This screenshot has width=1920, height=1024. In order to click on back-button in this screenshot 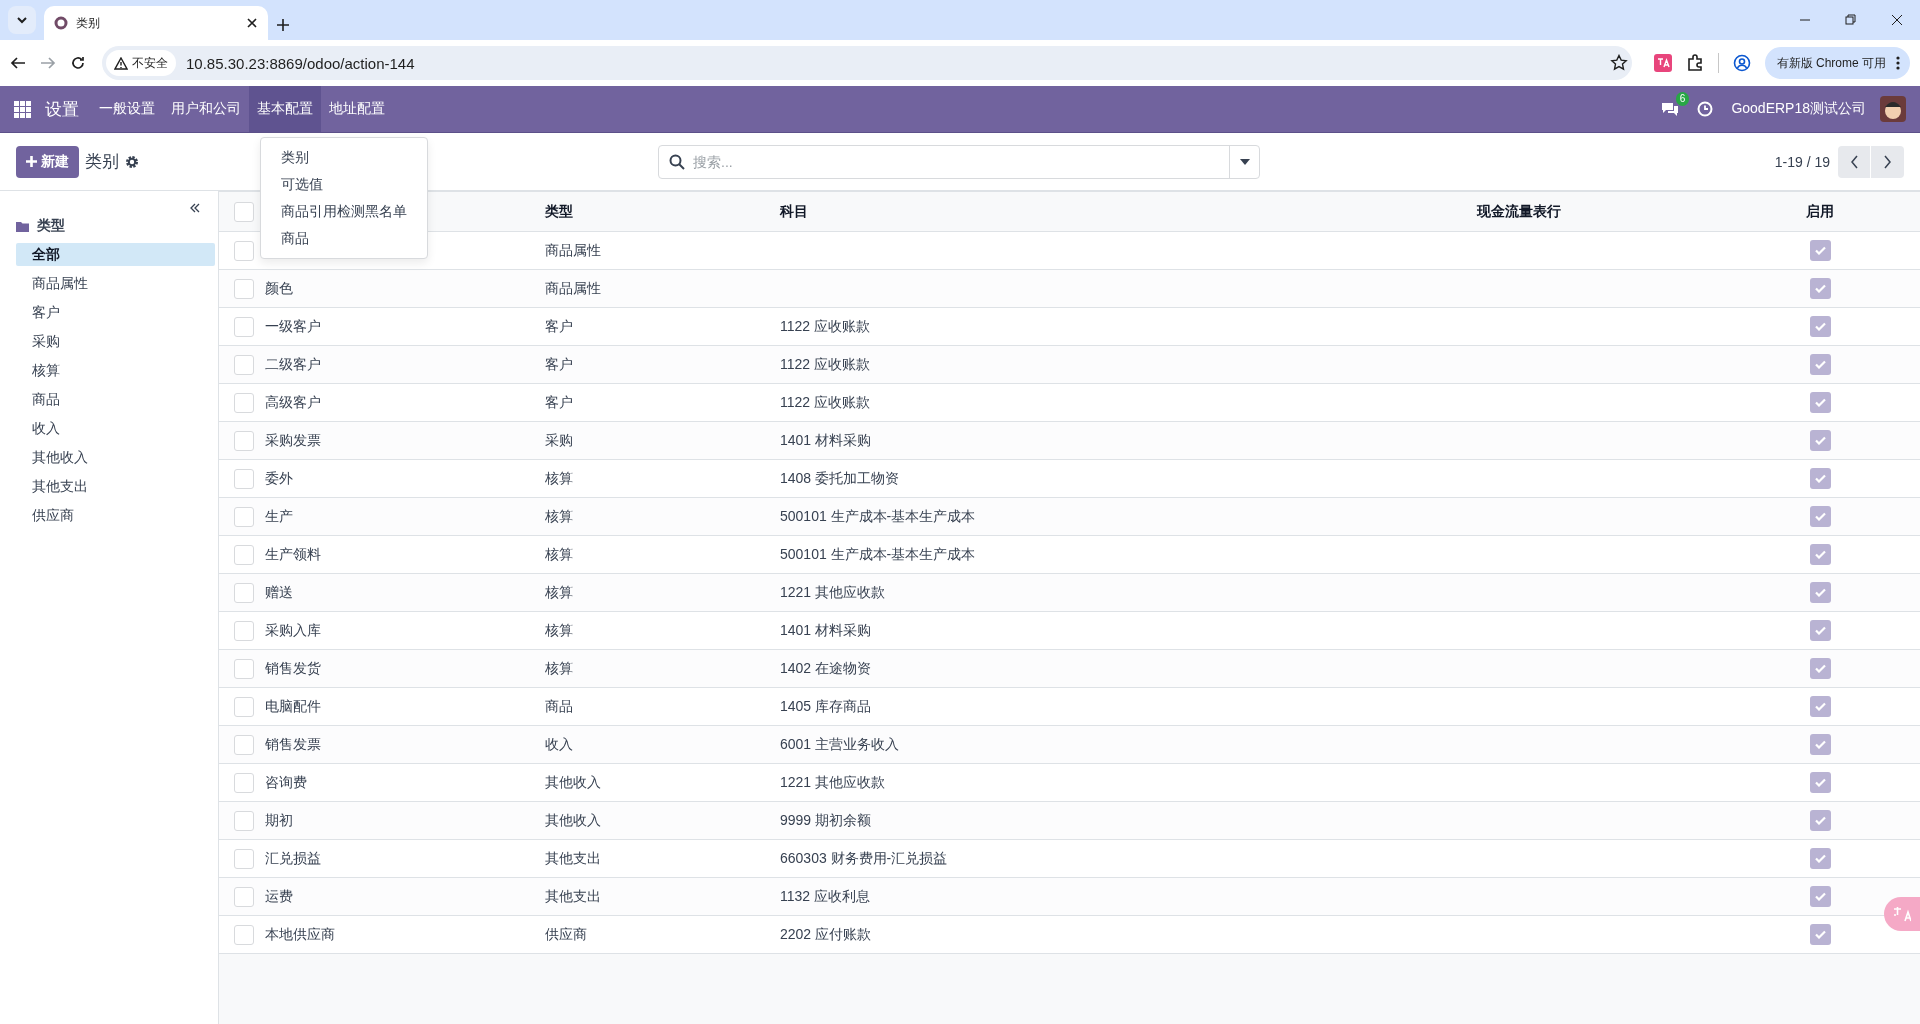, I will do `click(18, 63)`.